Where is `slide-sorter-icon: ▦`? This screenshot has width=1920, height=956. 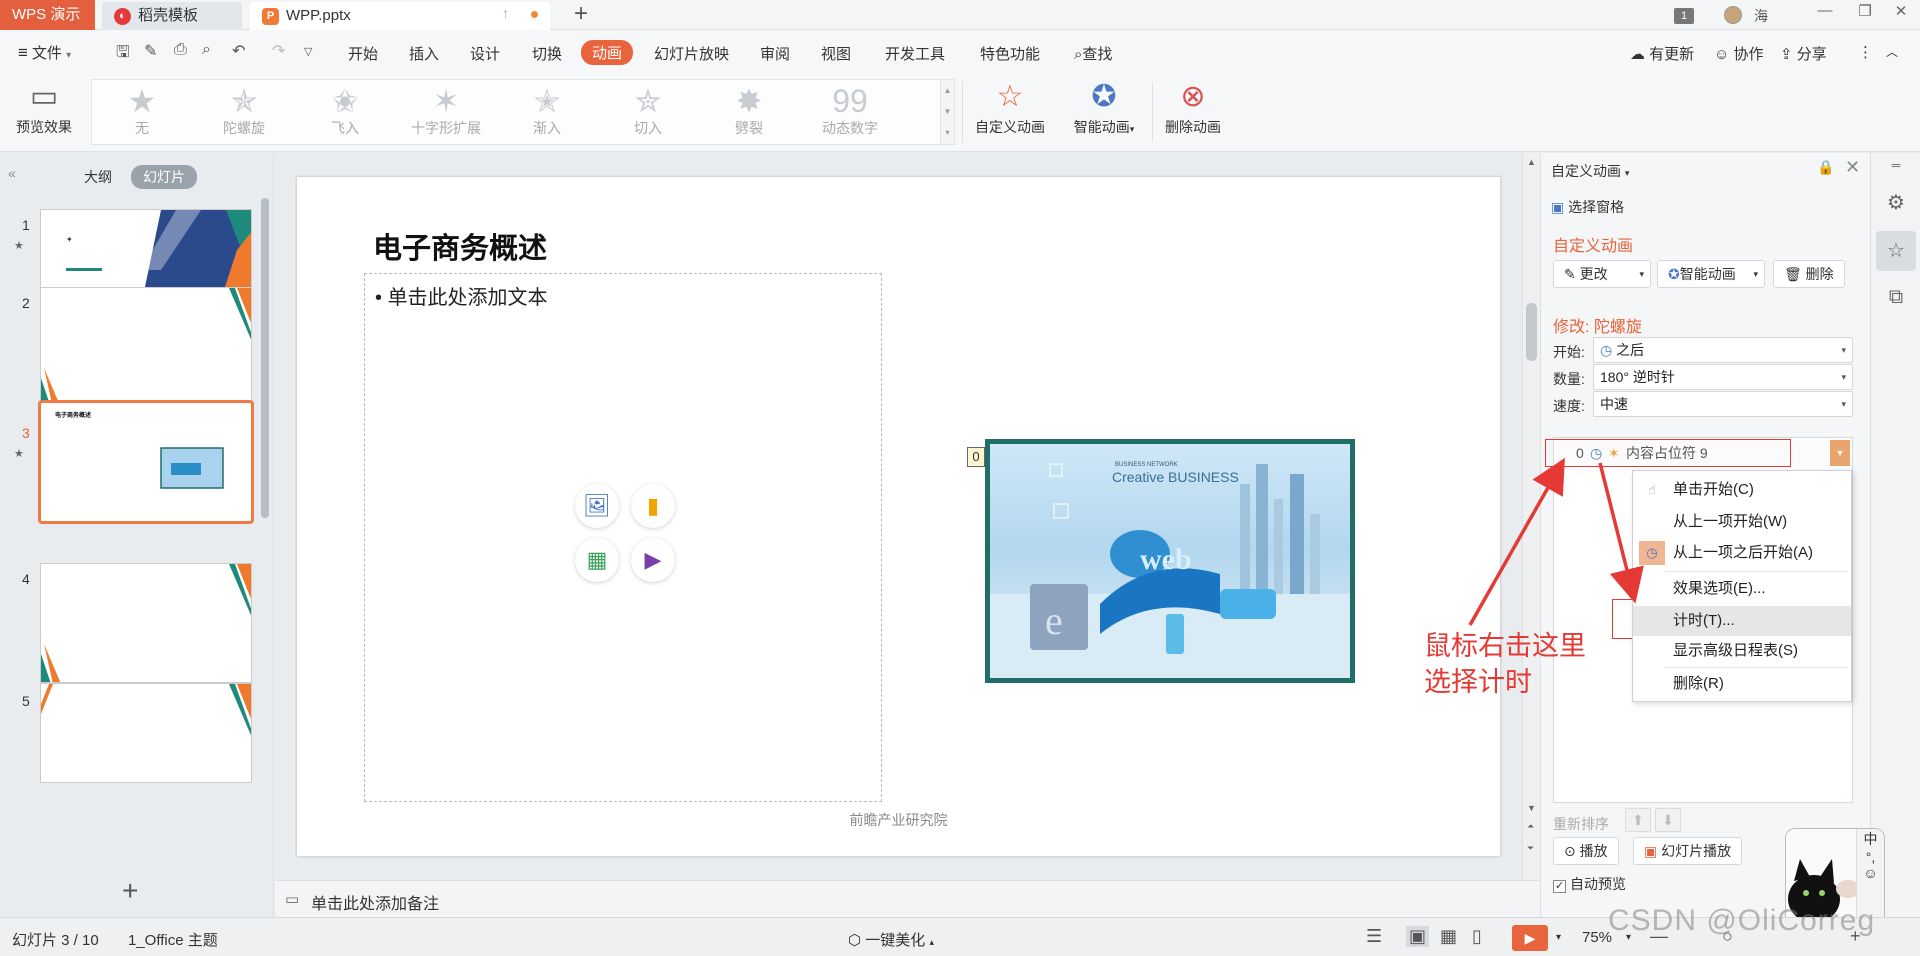
slide-sorter-icon: ▦ is located at coordinates (1448, 936).